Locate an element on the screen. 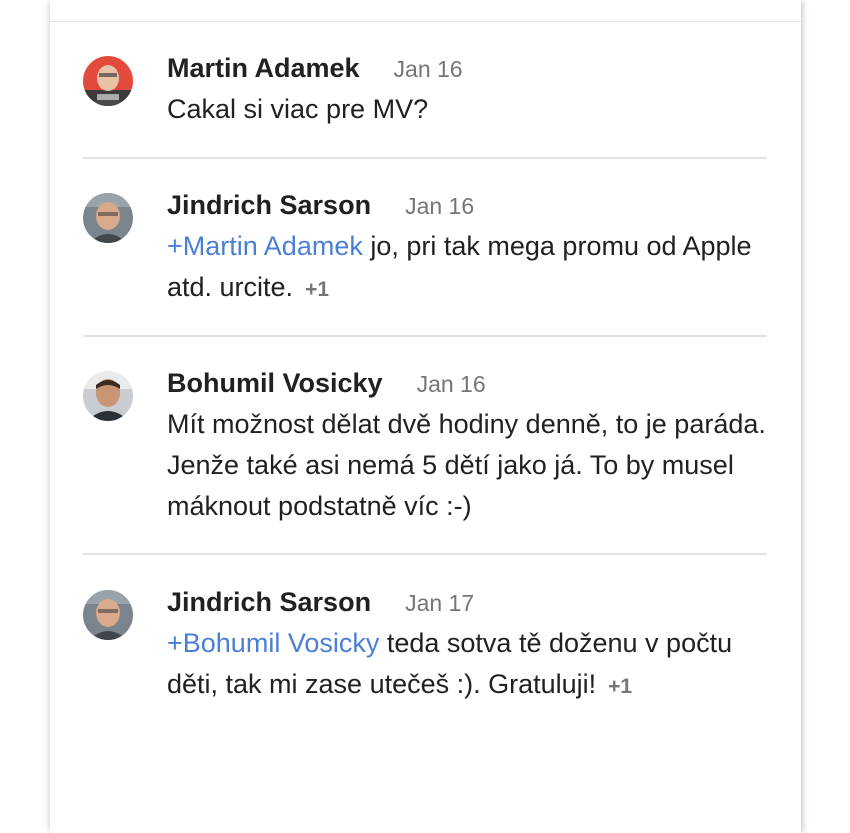  comment-body: Cakal si viac pre MV? is located at coordinates (298, 109).